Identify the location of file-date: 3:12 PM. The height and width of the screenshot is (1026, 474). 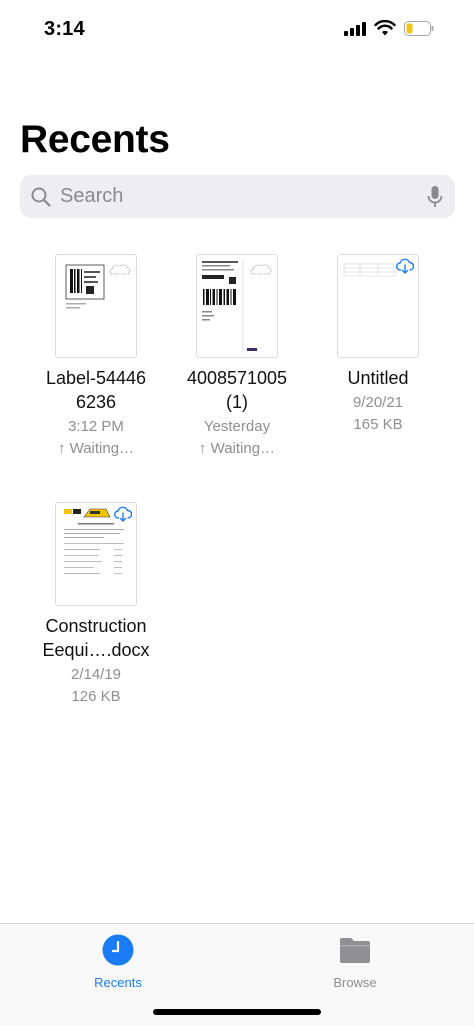
(96, 426).